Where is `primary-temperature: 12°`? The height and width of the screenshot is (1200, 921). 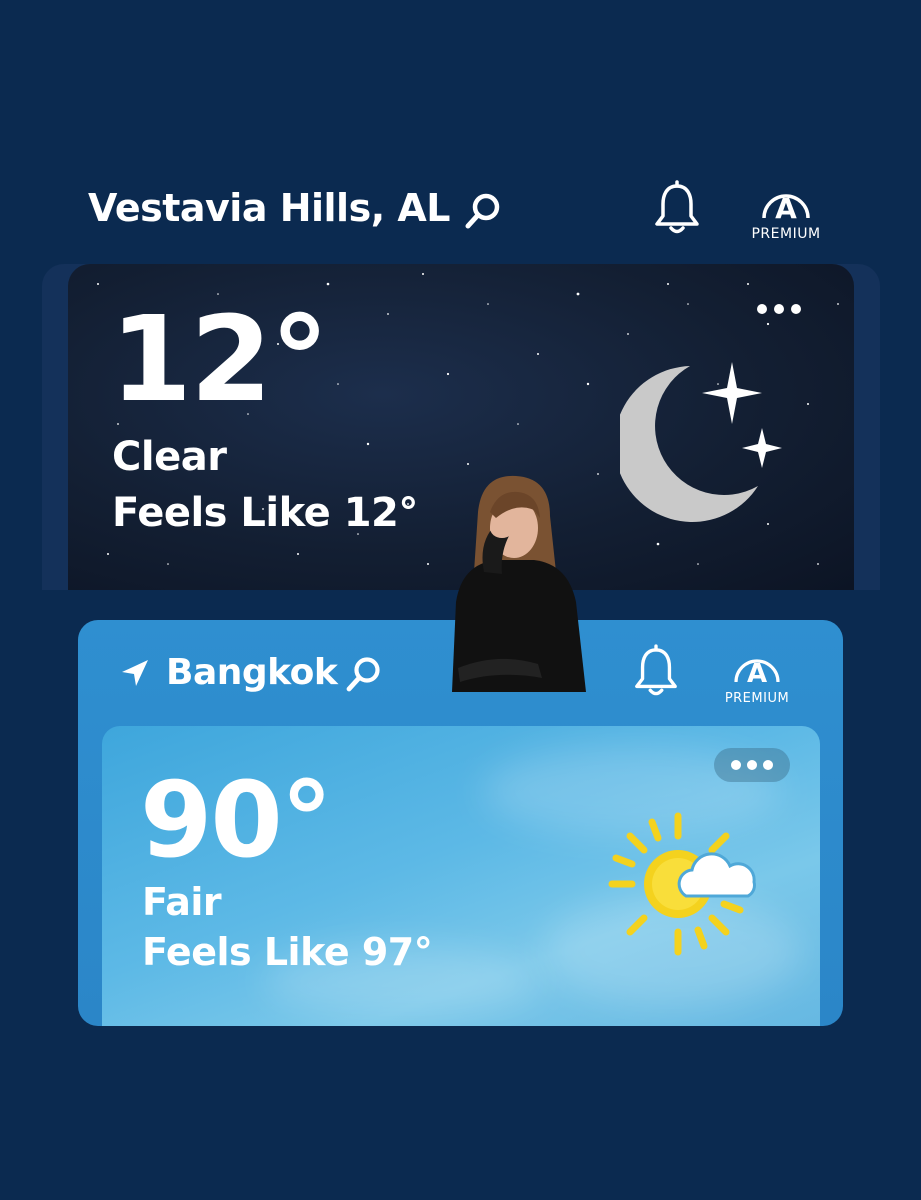
primary-temperature: 12° is located at coordinates (219, 359).